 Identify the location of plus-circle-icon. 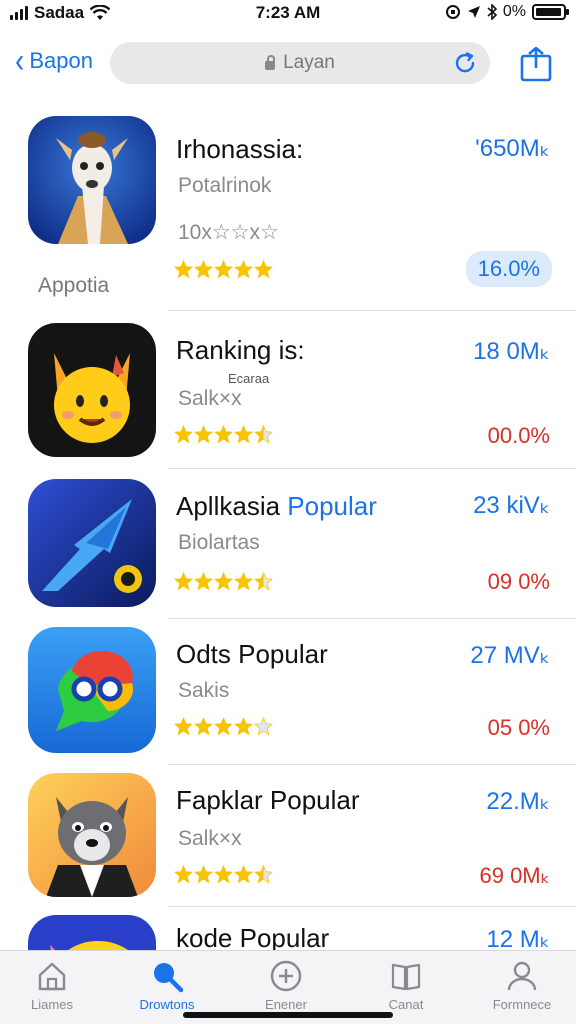
(286, 976).